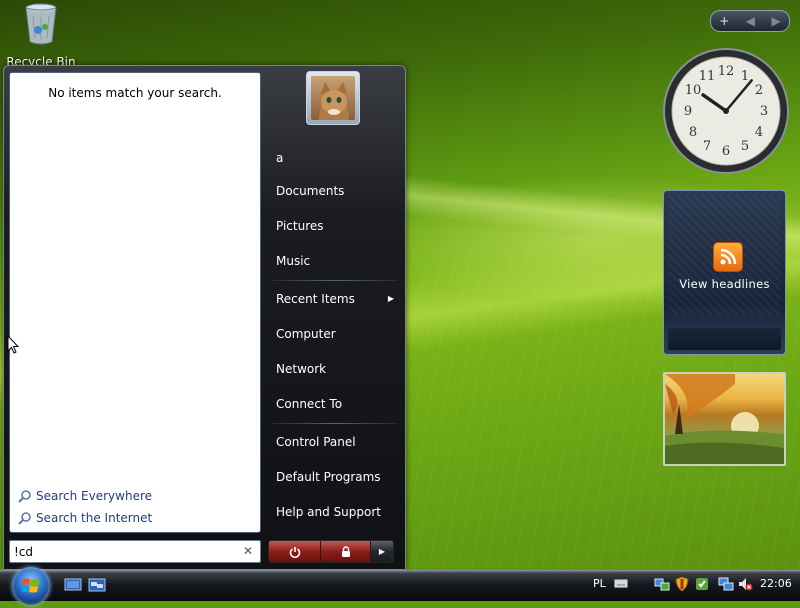  I want to click on search-everywhere-link: Search Everywhere, so click(85, 496).